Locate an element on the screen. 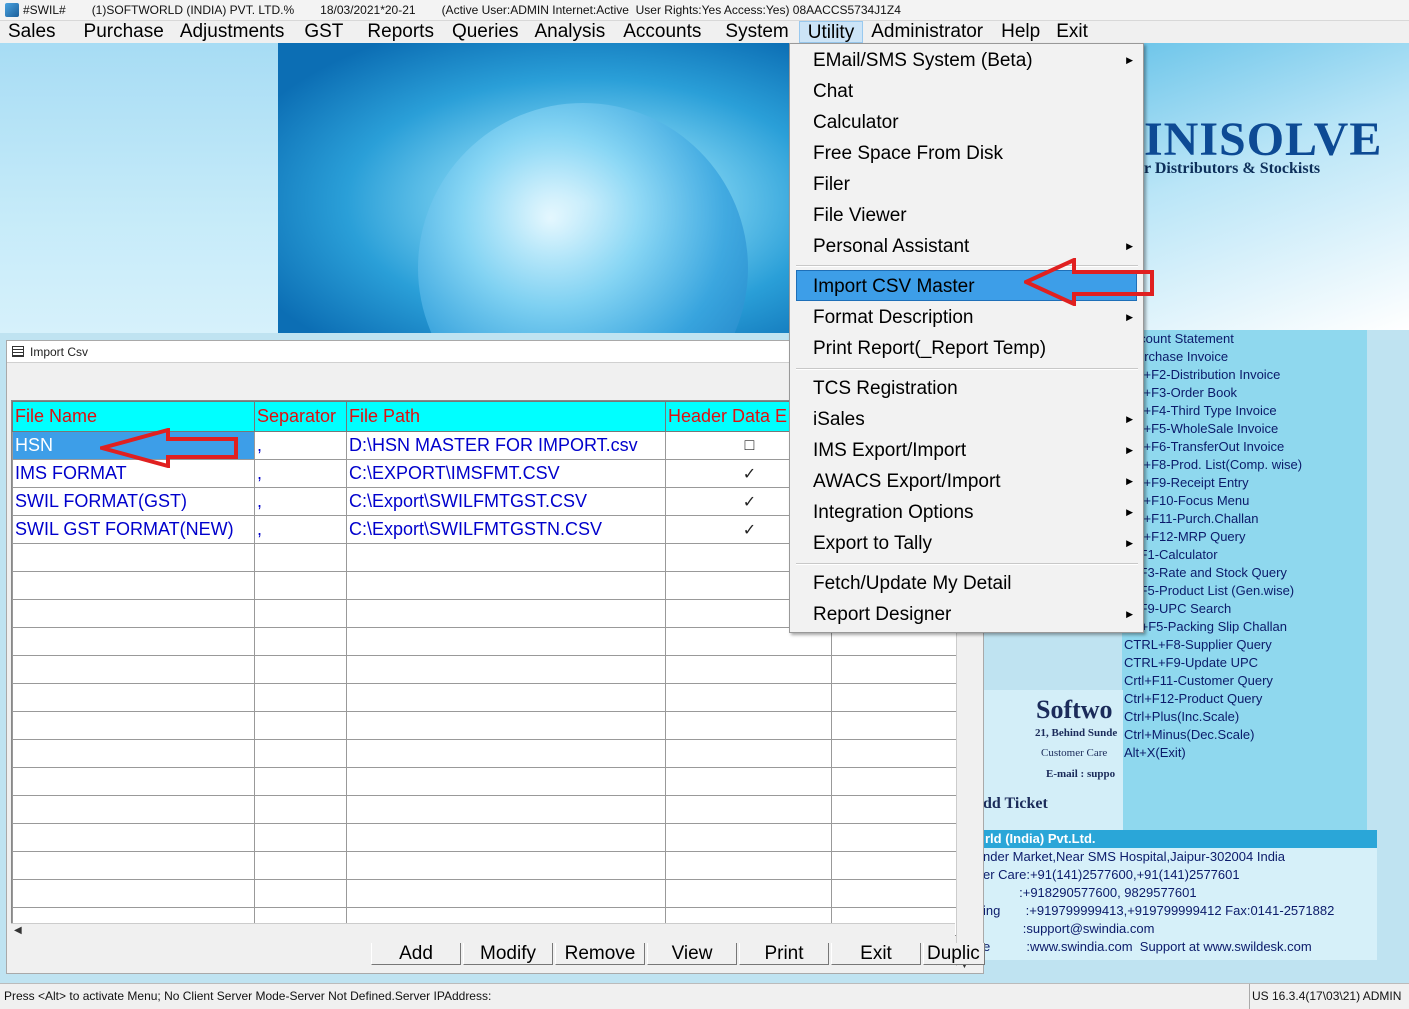 The image size is (1409, 1009). cell-file-name: SWIL GST FORMAT(NEW) is located at coordinates (133, 529).